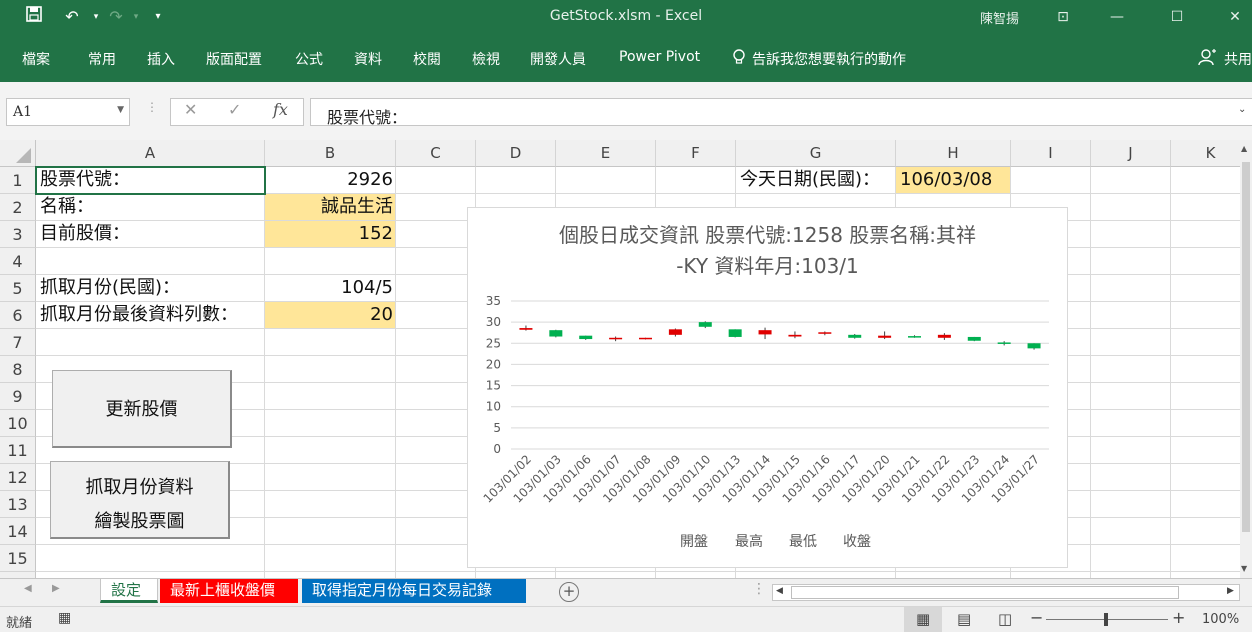 The width and height of the screenshot is (1252, 632). I want to click on tab-file: 檔案, so click(36, 59).